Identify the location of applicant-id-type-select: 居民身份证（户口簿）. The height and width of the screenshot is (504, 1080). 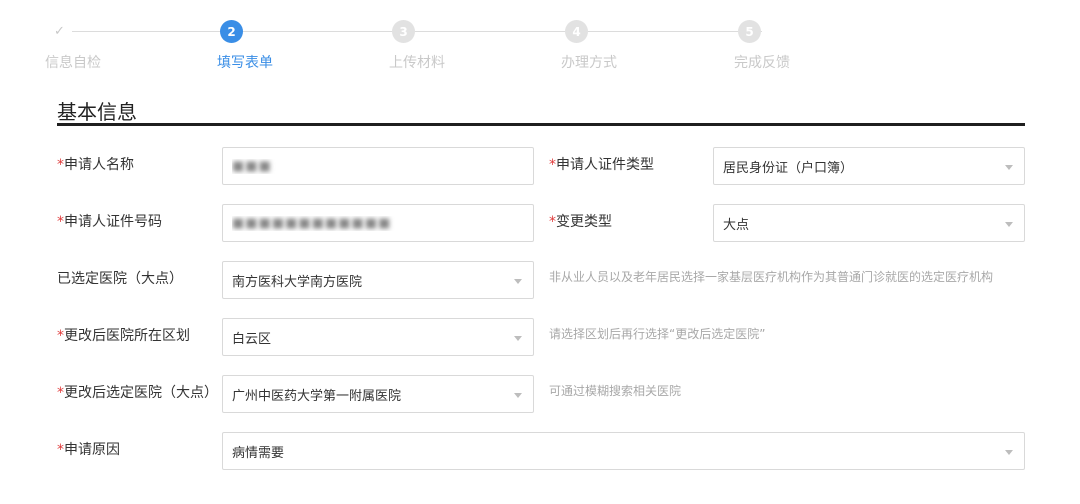
(869, 166).